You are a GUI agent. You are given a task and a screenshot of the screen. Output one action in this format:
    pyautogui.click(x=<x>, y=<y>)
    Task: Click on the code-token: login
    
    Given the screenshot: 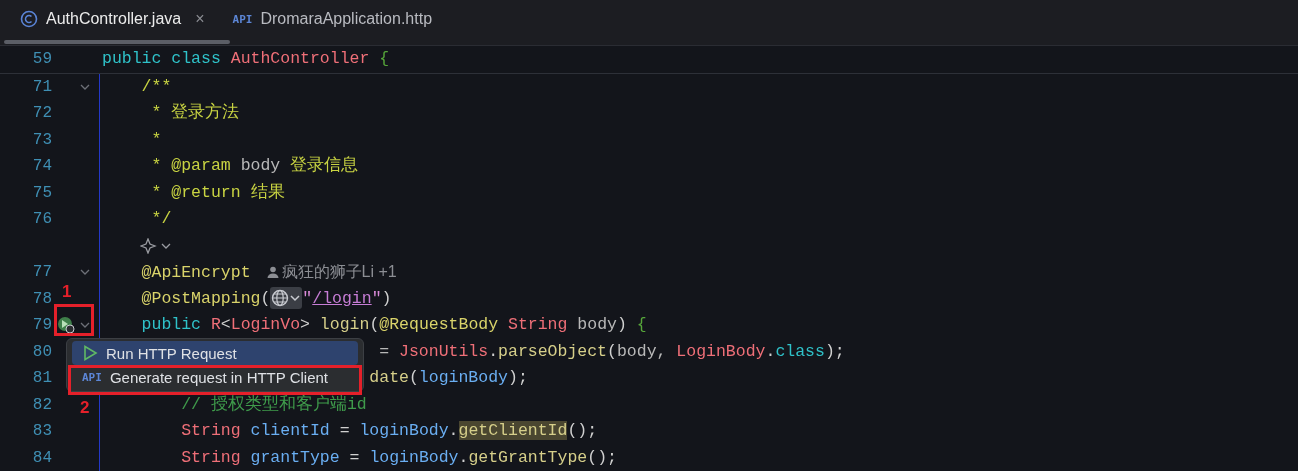 What is the action you would take?
    pyautogui.click(x=344, y=324)
    